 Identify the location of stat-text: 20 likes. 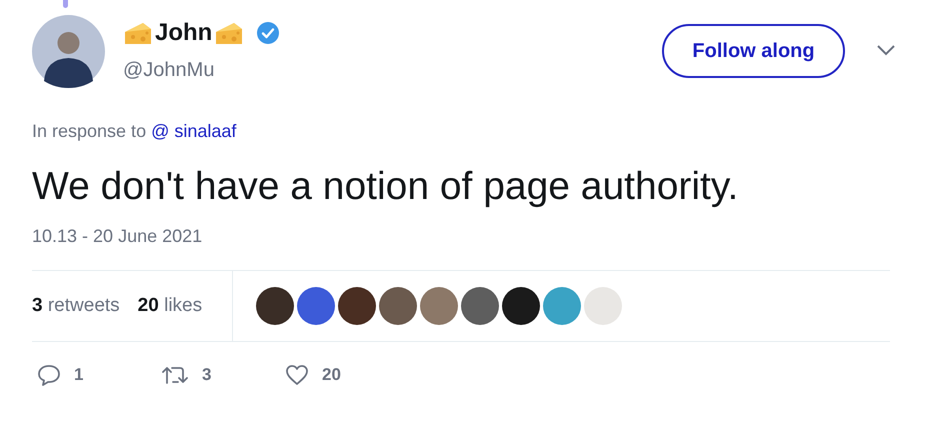
(170, 306).